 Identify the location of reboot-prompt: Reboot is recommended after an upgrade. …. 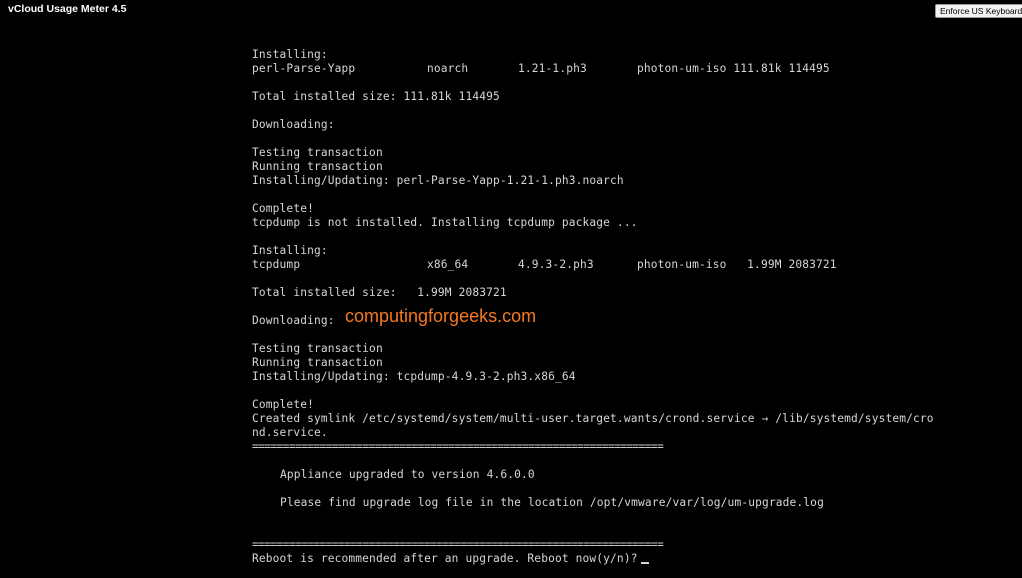
(445, 558).